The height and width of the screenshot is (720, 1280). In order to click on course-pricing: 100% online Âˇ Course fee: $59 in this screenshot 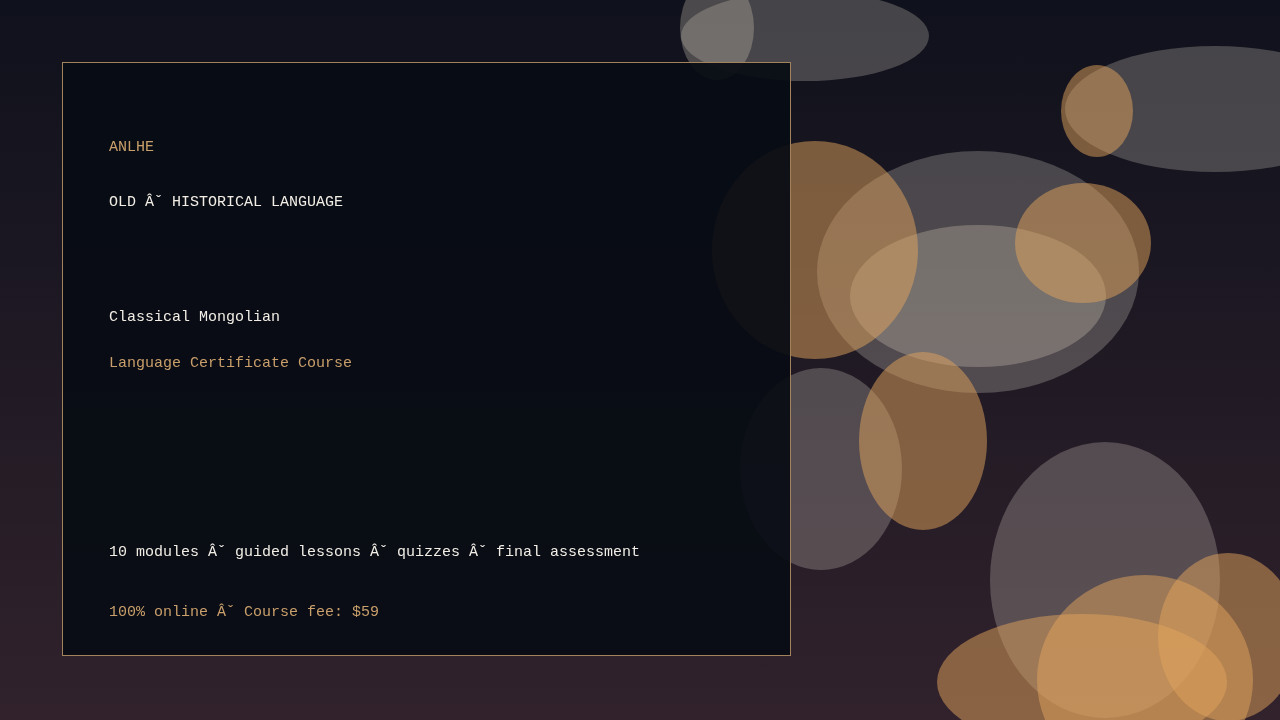, I will do `click(244, 613)`.